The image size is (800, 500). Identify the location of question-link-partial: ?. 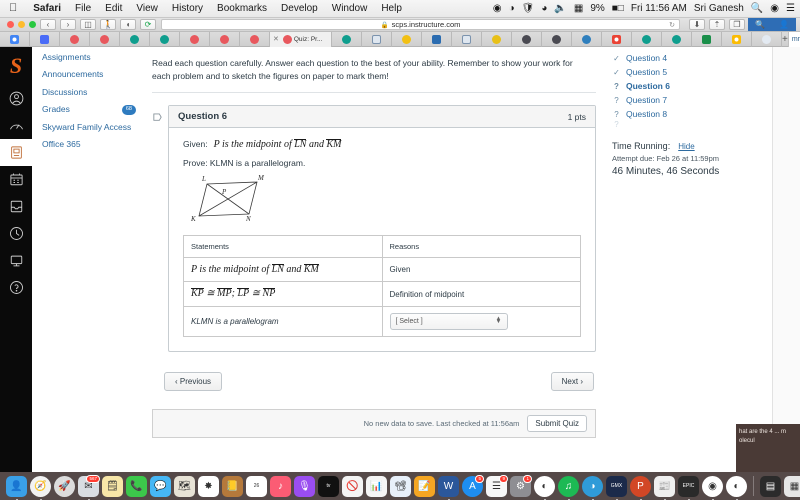
(692, 124).